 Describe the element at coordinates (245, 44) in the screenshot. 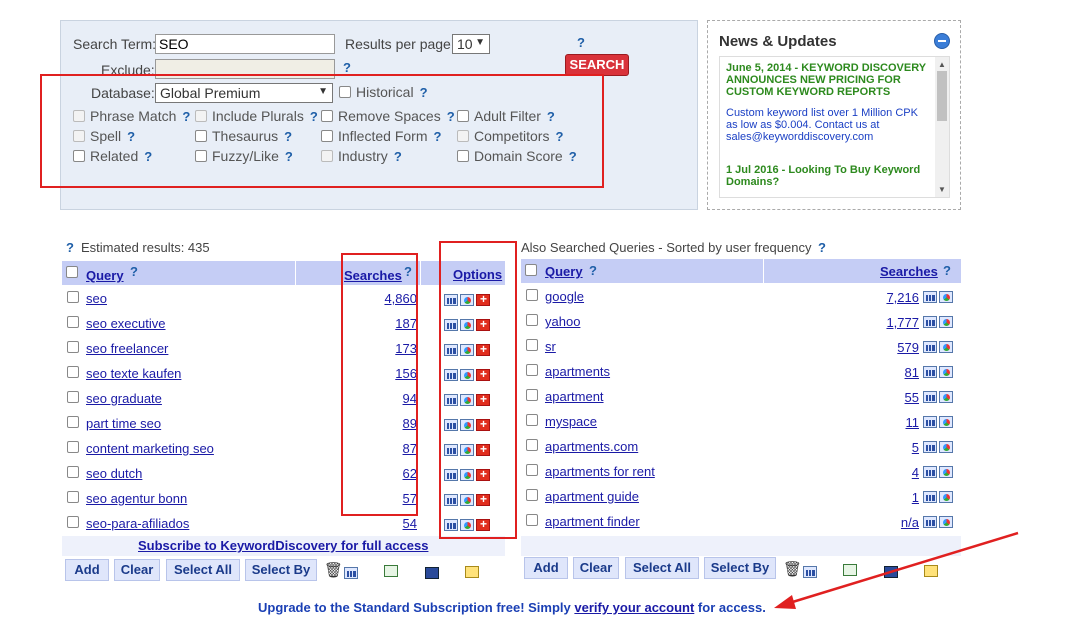

I see `search-term-input` at that location.